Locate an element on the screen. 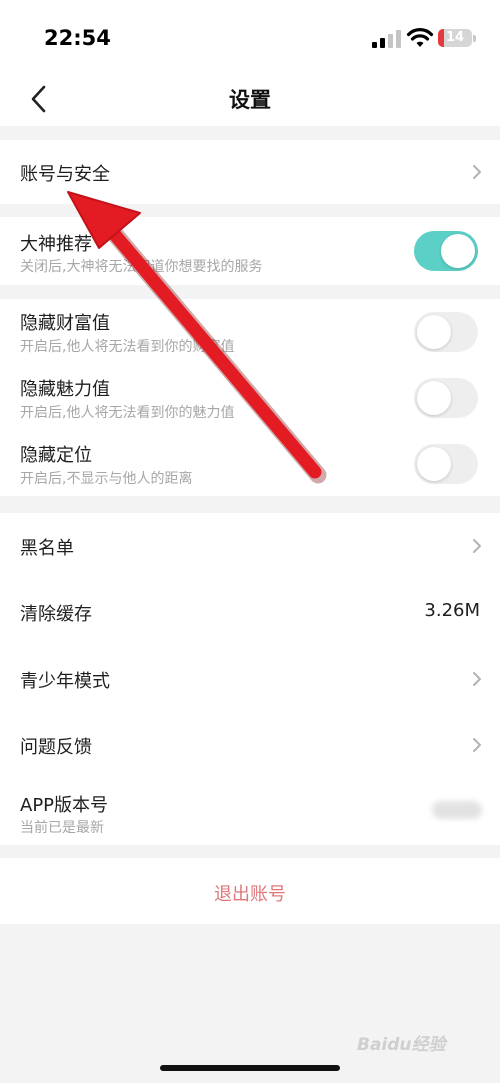 The image size is (500, 1083). logout-button: 退出账号 is located at coordinates (250, 893).